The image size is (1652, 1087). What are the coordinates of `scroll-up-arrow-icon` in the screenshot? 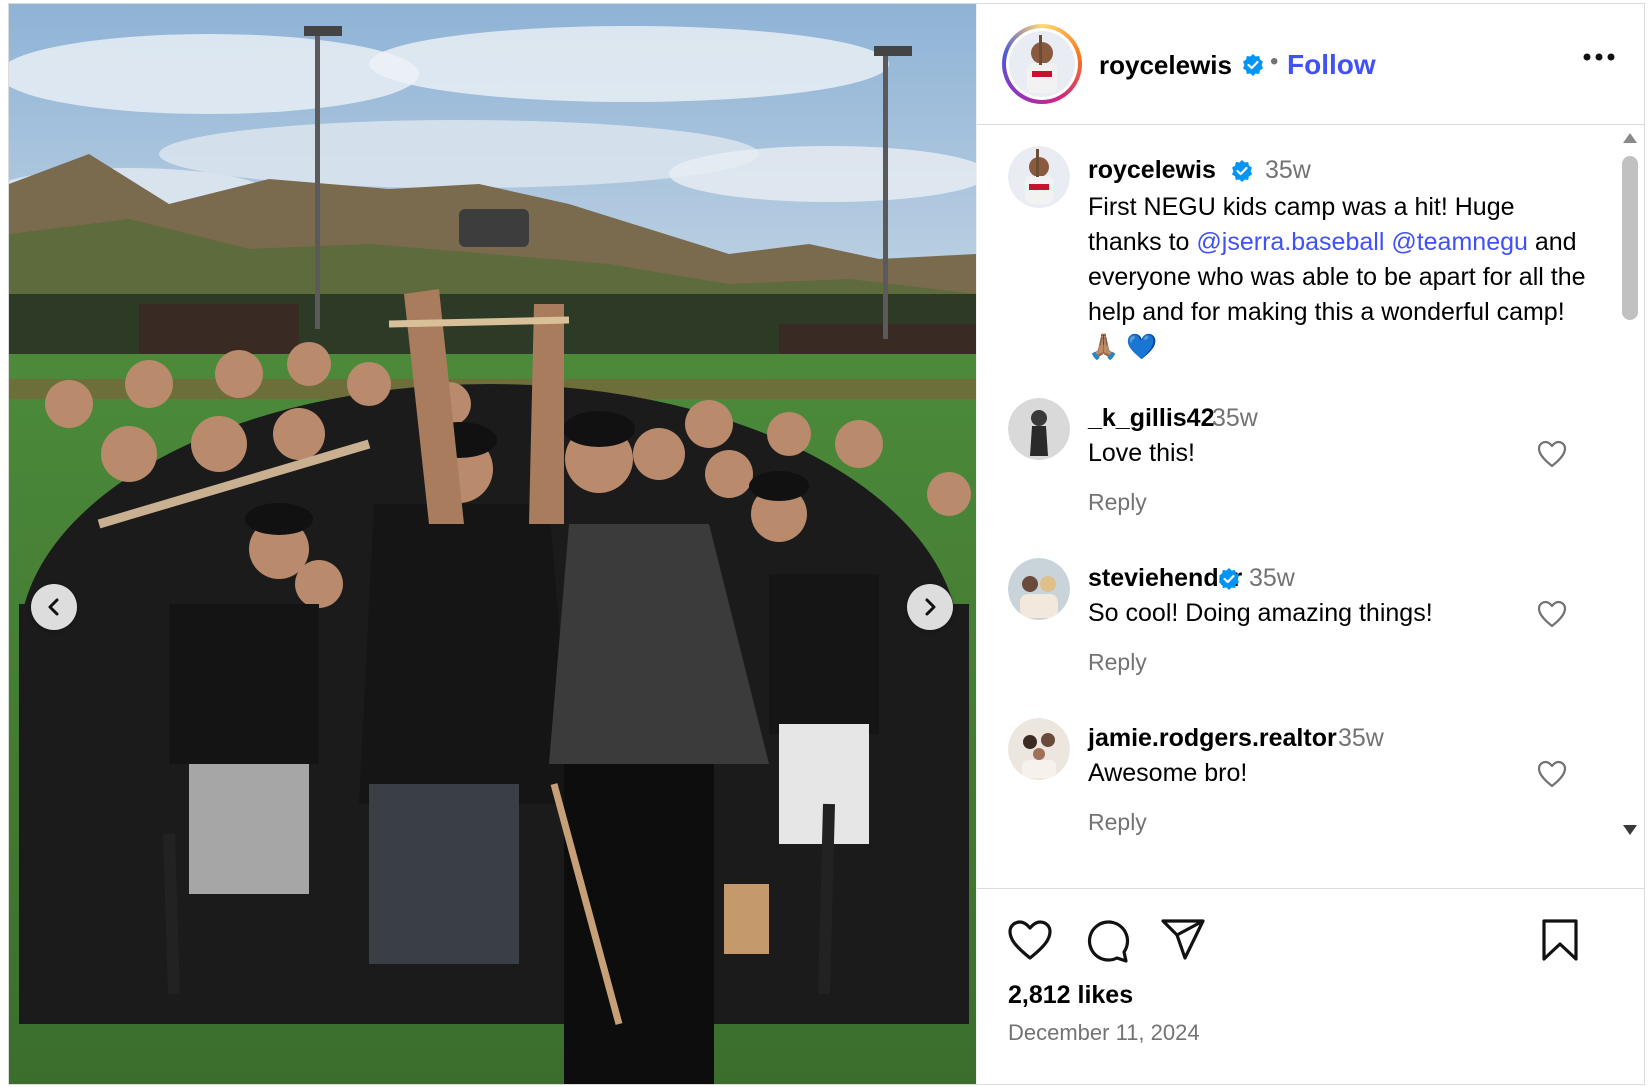 It's located at (1630, 138).